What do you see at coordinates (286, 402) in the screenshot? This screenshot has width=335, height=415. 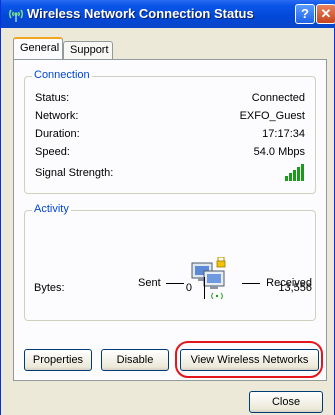 I see `close-button: Close` at bounding box center [286, 402].